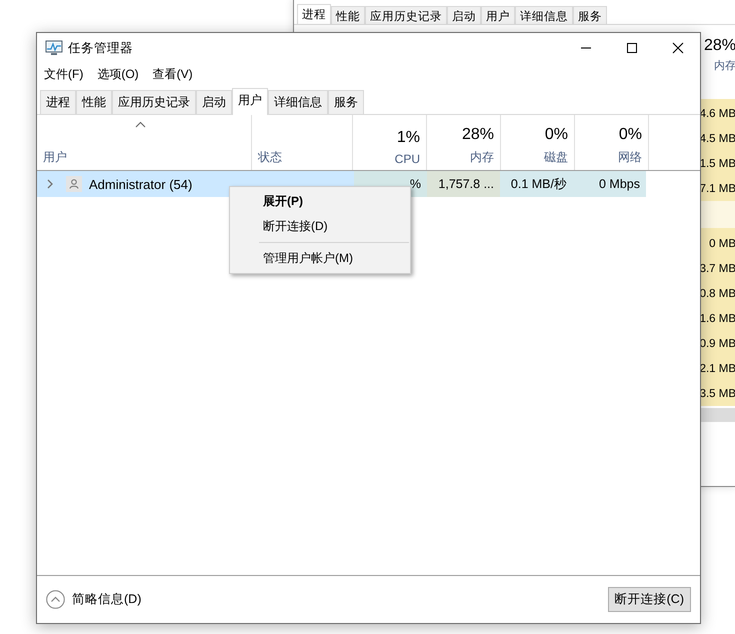  I want to click on table-cell: 0.1 MB/秒, so click(536, 184).